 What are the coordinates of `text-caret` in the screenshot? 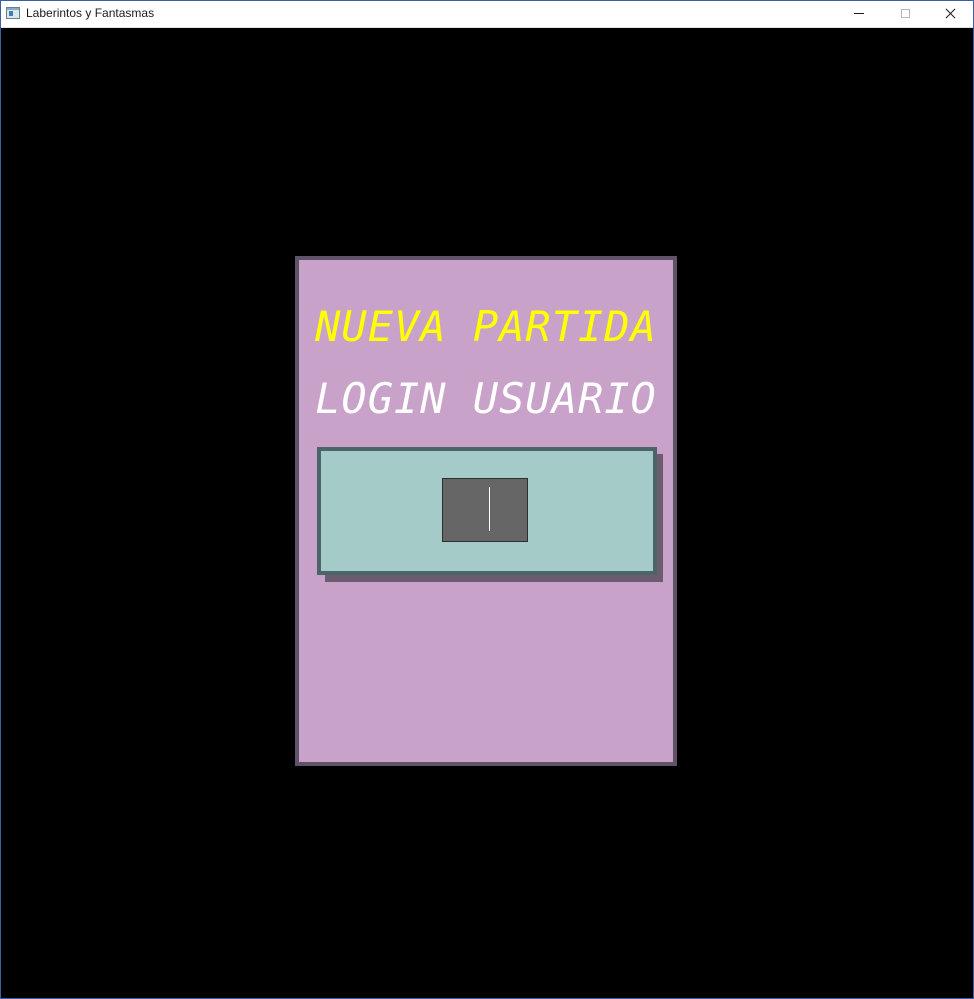 It's located at (489, 509).